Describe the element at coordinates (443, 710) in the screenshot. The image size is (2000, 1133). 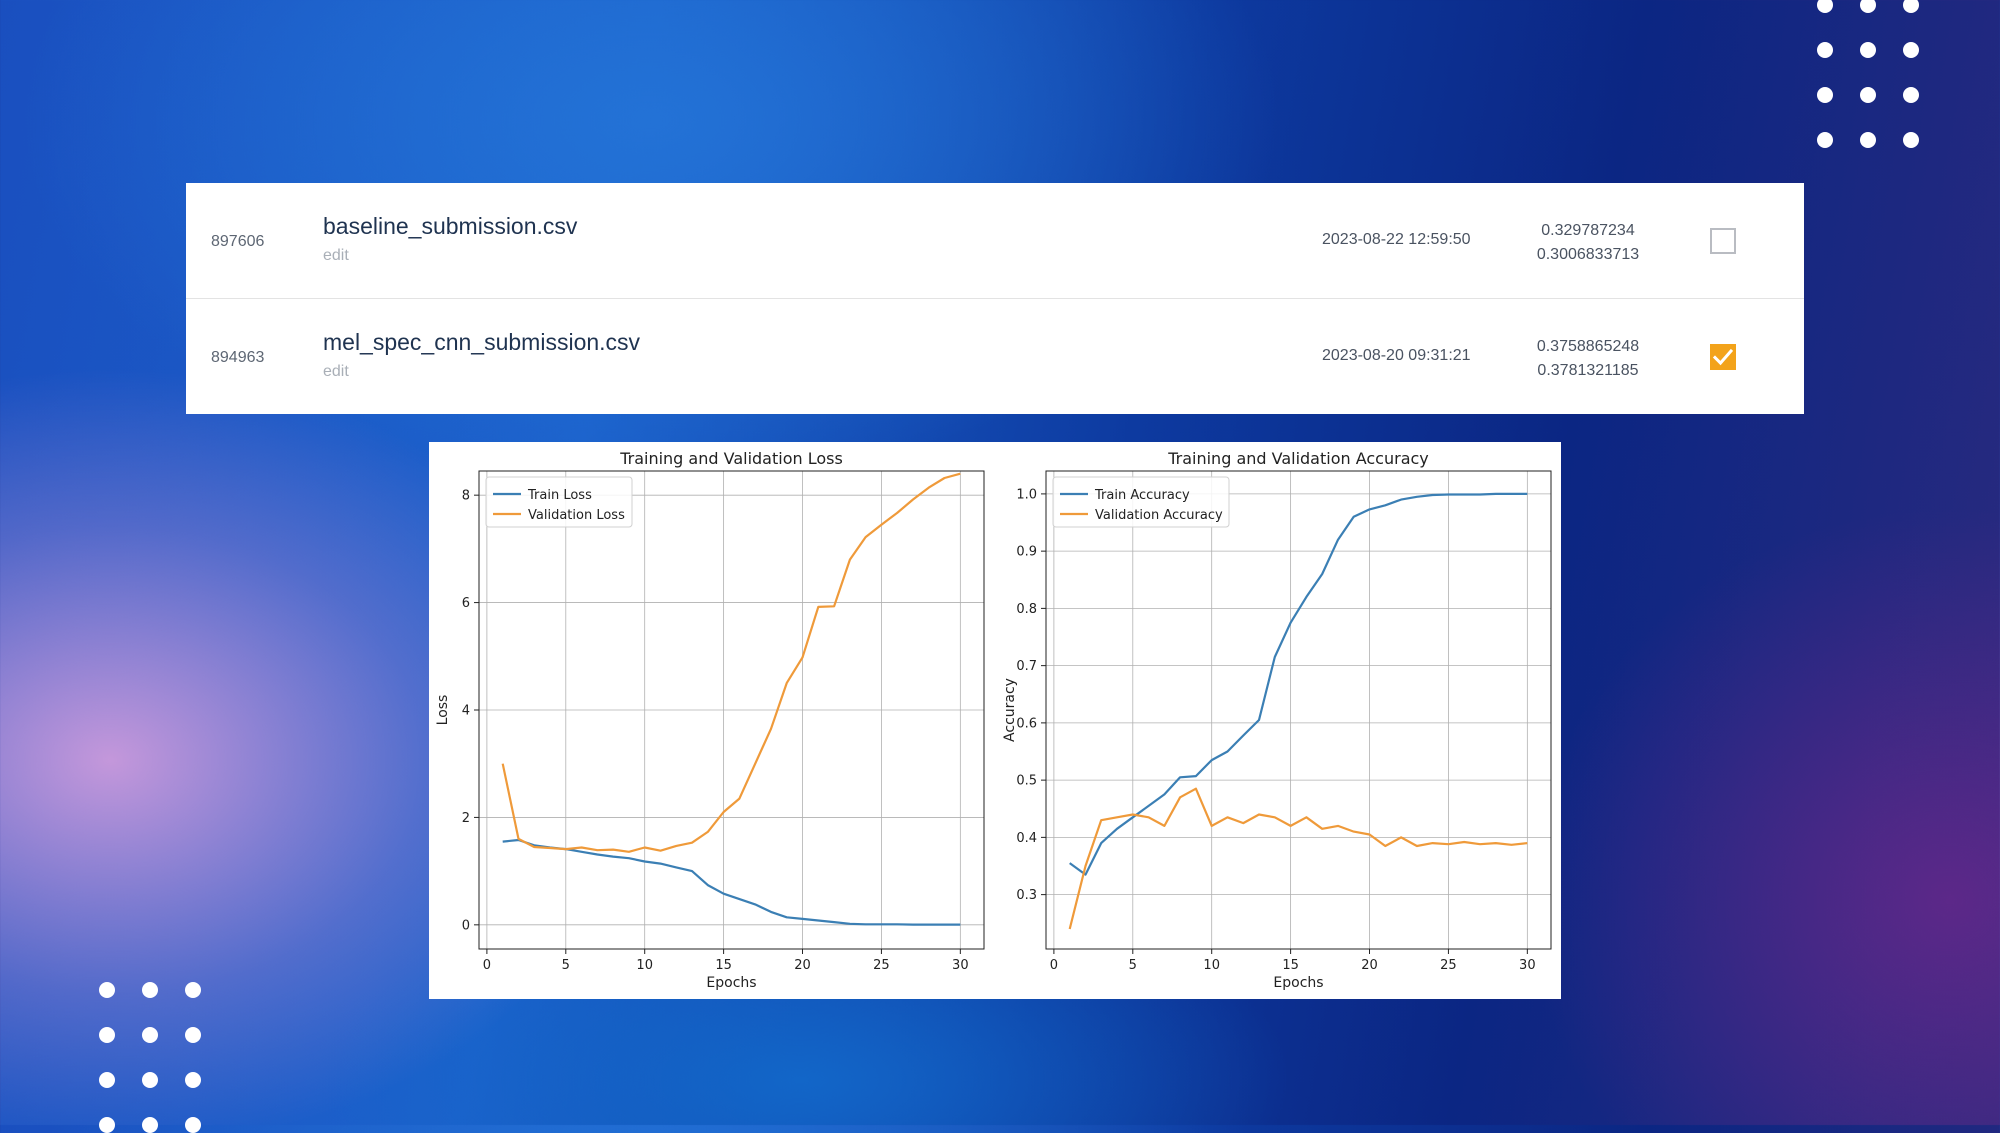
I see `y-axis-label: Loss` at that location.